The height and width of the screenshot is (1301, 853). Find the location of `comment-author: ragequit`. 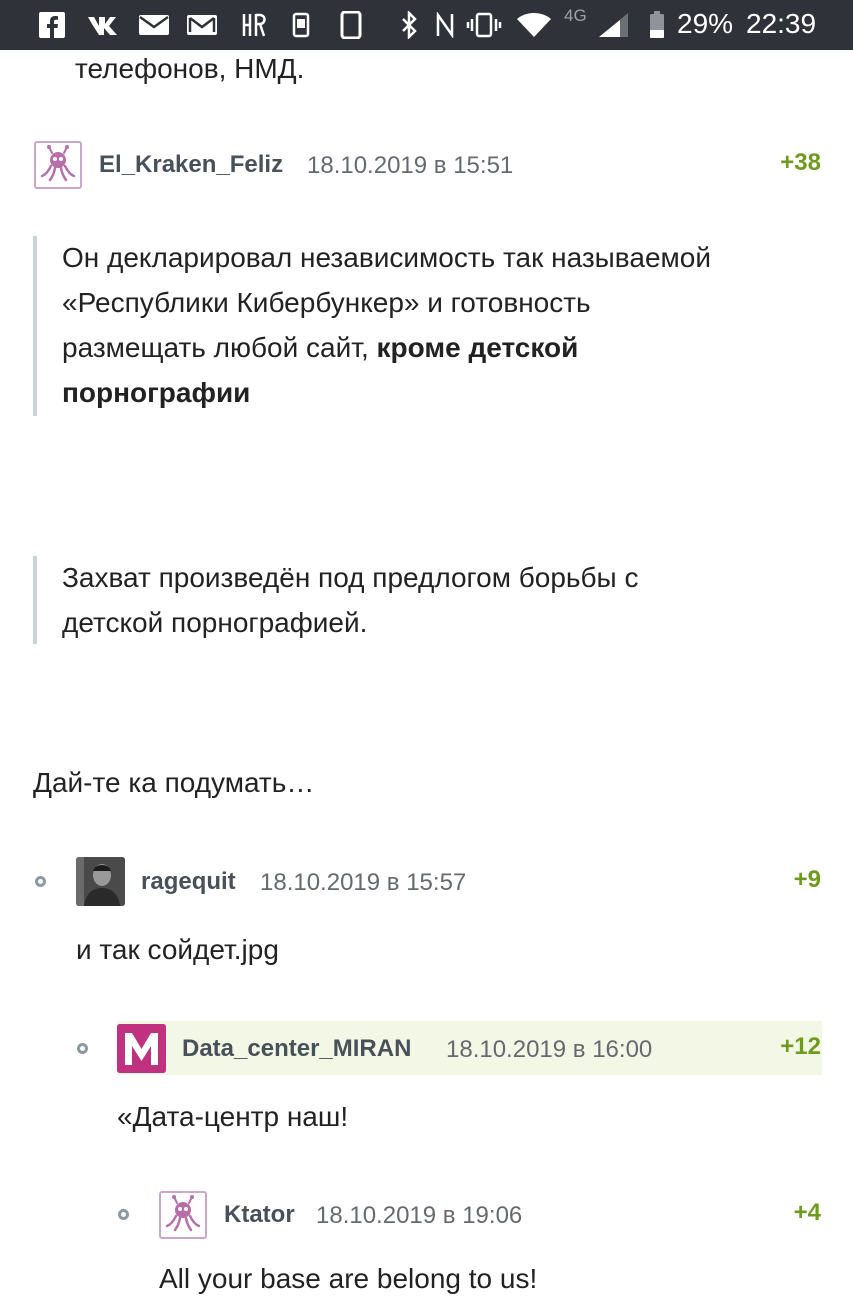

comment-author: ragequit is located at coordinates (188, 882).